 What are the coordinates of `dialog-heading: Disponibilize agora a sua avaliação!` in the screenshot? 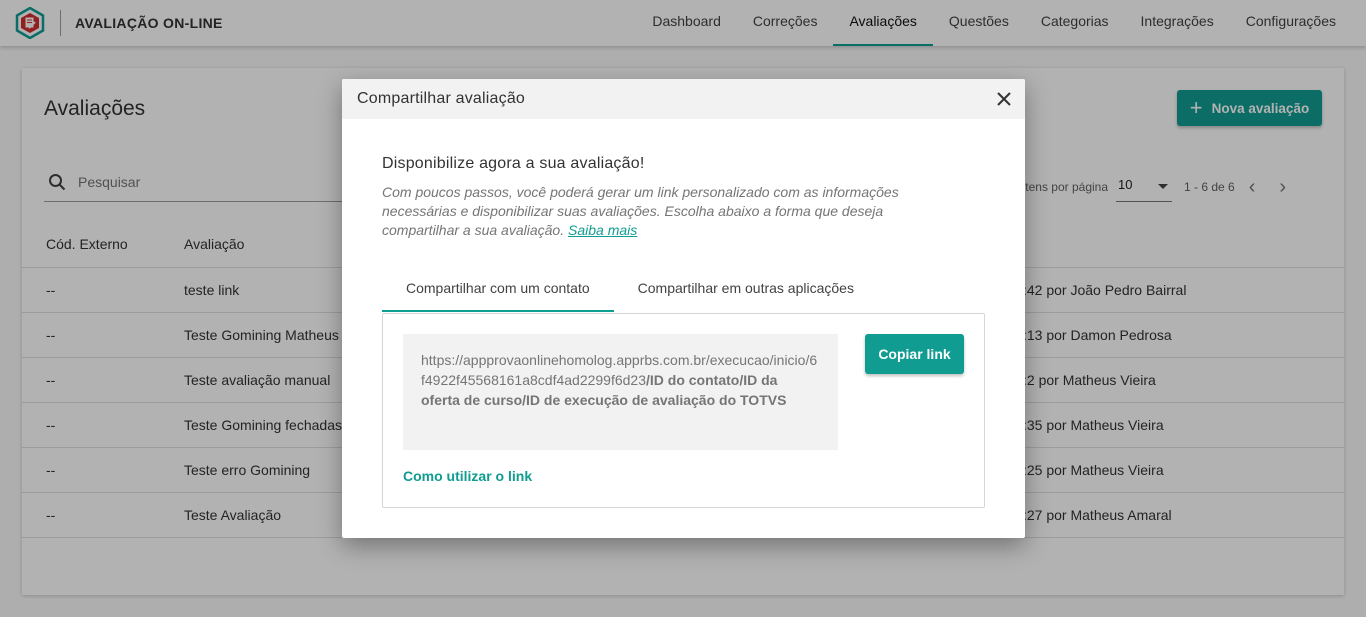 It's located at (513, 163).